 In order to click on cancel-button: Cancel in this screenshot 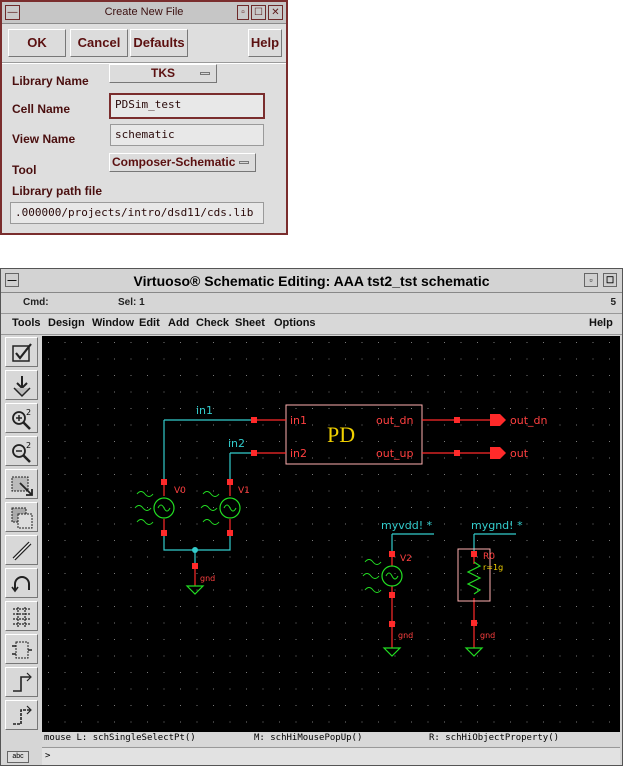, I will do `click(99, 43)`.